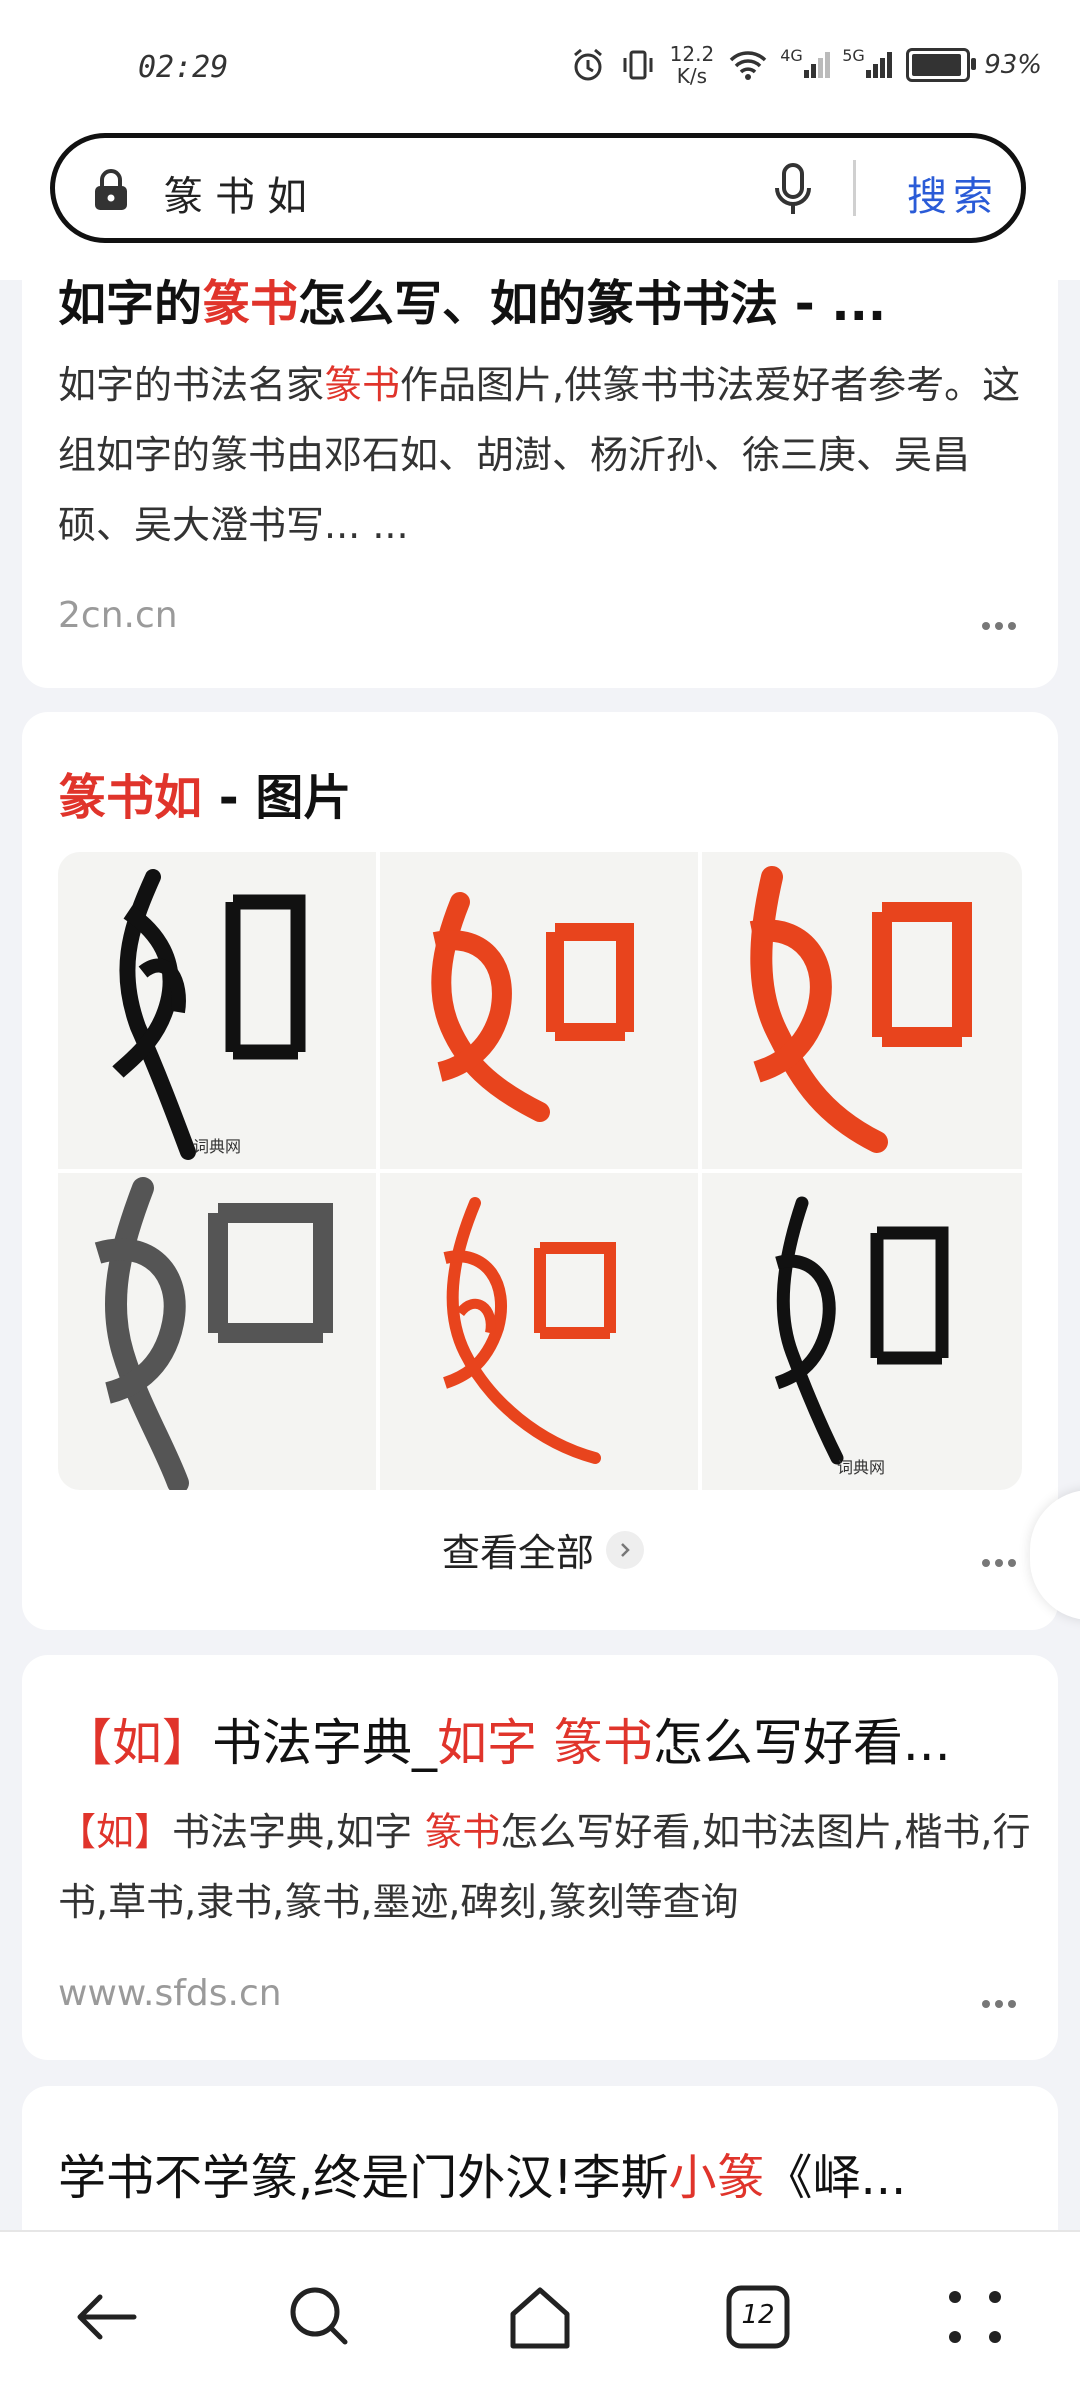  I want to click on search-divider, so click(854, 188).